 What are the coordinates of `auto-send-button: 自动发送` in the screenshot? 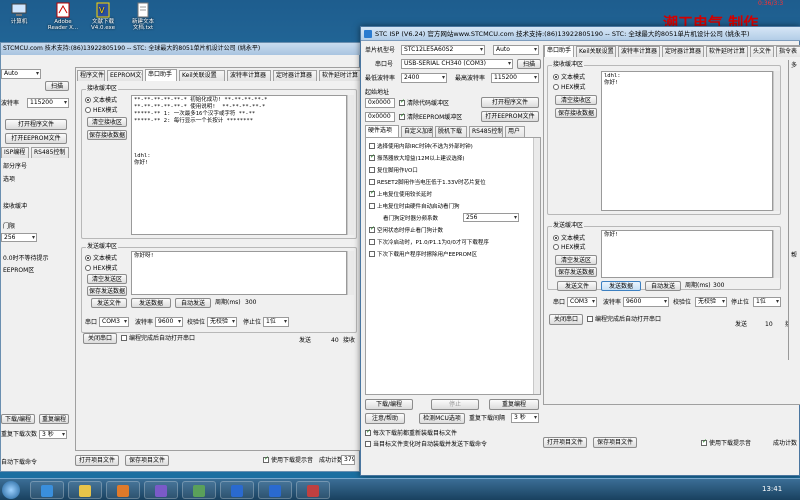 It's located at (663, 286).